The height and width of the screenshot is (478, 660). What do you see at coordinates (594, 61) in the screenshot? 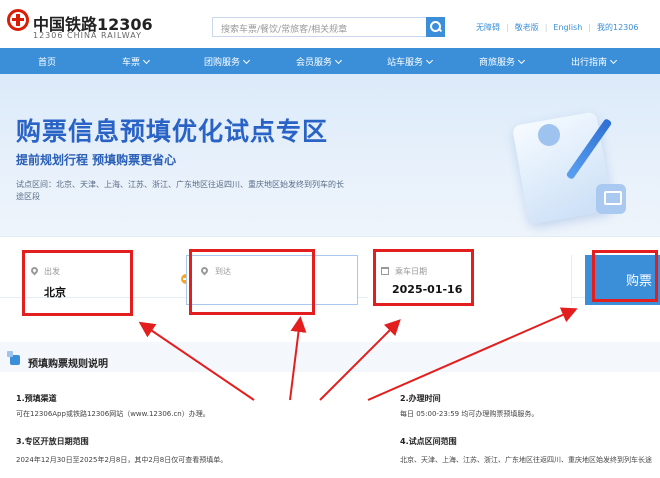
I see `nav-item-guide: 出行指南` at bounding box center [594, 61].